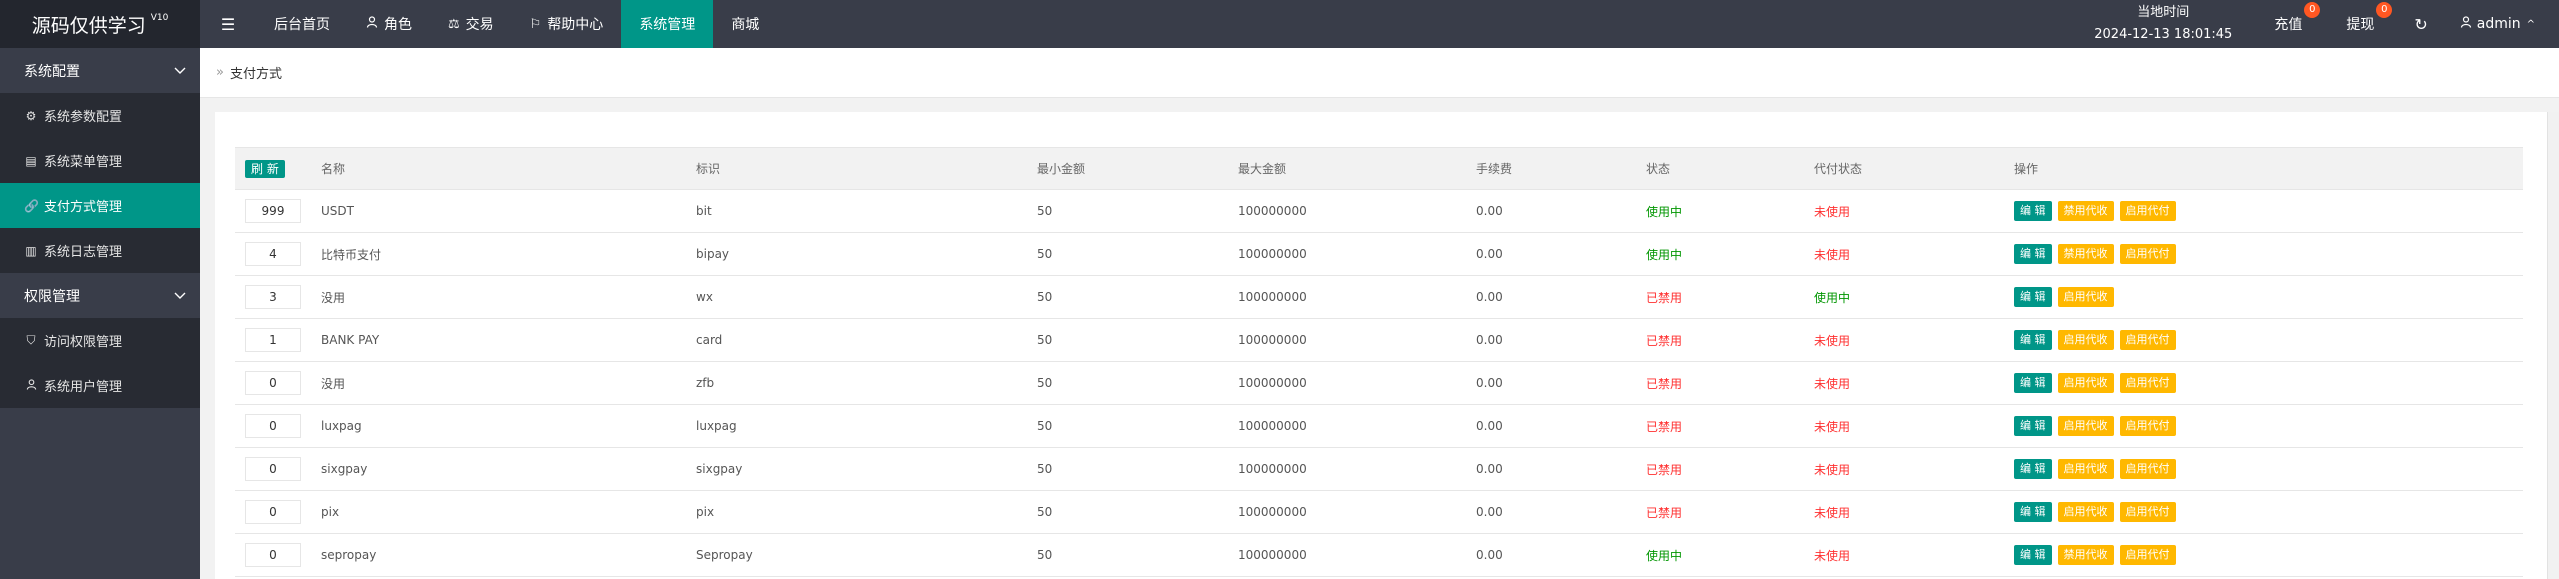 This screenshot has height=579, width=2559. I want to click on sort-input: 1, so click(273, 340).